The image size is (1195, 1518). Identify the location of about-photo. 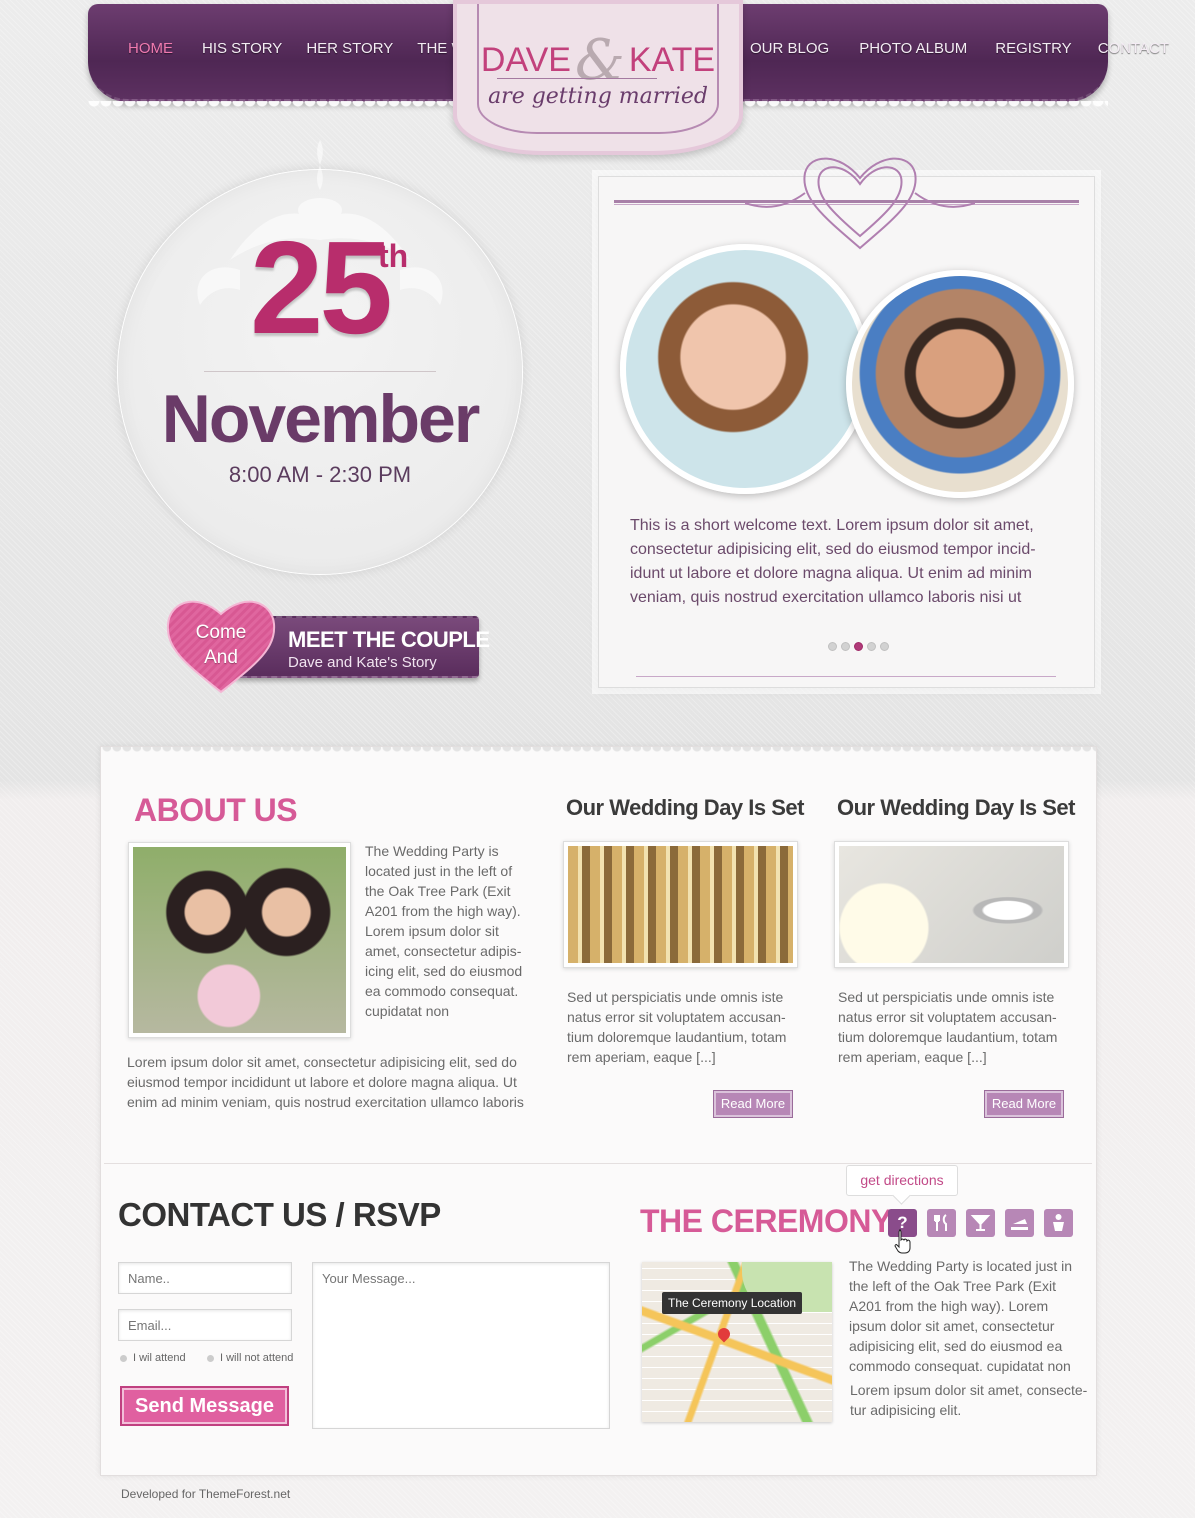
(239, 940).